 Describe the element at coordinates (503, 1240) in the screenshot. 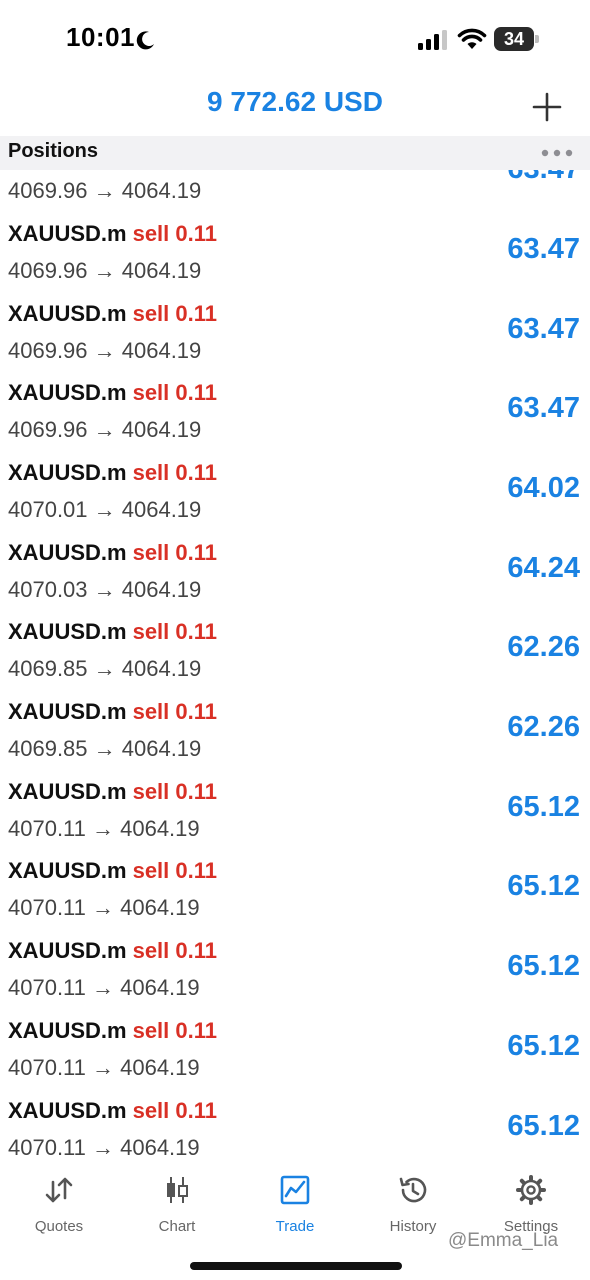

I see `watermark: @Emma_Lia` at that location.